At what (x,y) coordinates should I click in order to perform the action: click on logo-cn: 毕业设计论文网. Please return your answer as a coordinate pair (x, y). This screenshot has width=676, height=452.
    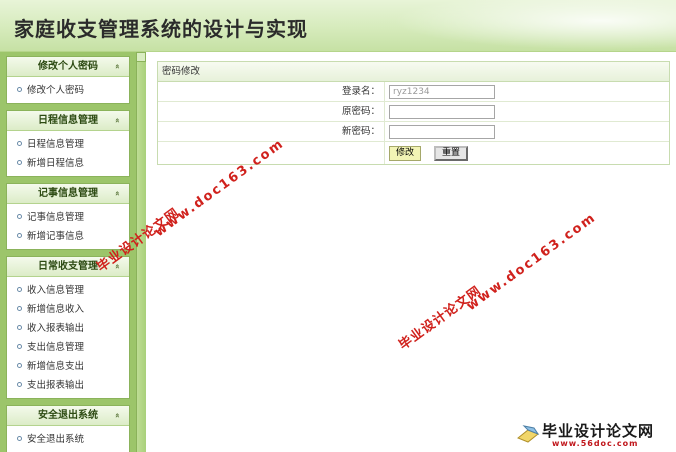
    Looking at the image, I should click on (598, 431).